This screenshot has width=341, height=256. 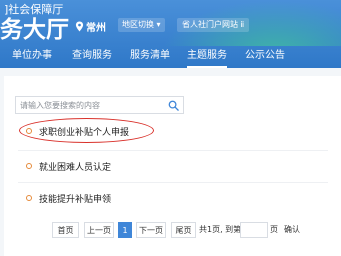 I want to click on page-number-input, so click(x=254, y=230).